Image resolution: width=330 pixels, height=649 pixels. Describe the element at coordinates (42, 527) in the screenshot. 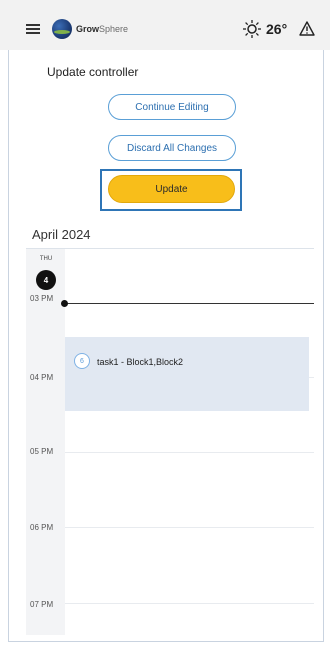

I see `hour-label: 06 PM` at that location.